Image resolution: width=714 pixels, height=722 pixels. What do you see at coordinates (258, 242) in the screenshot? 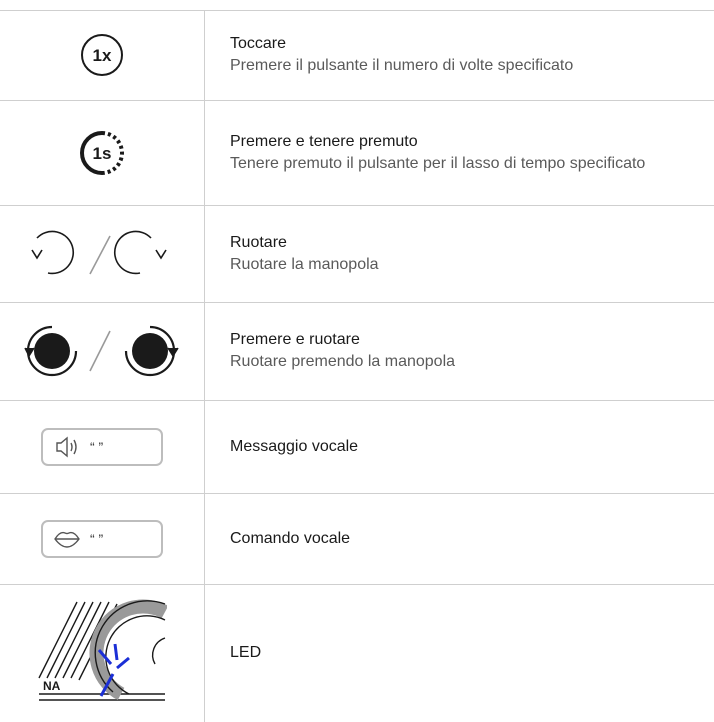
I see `legend-title: Ruotare` at bounding box center [258, 242].